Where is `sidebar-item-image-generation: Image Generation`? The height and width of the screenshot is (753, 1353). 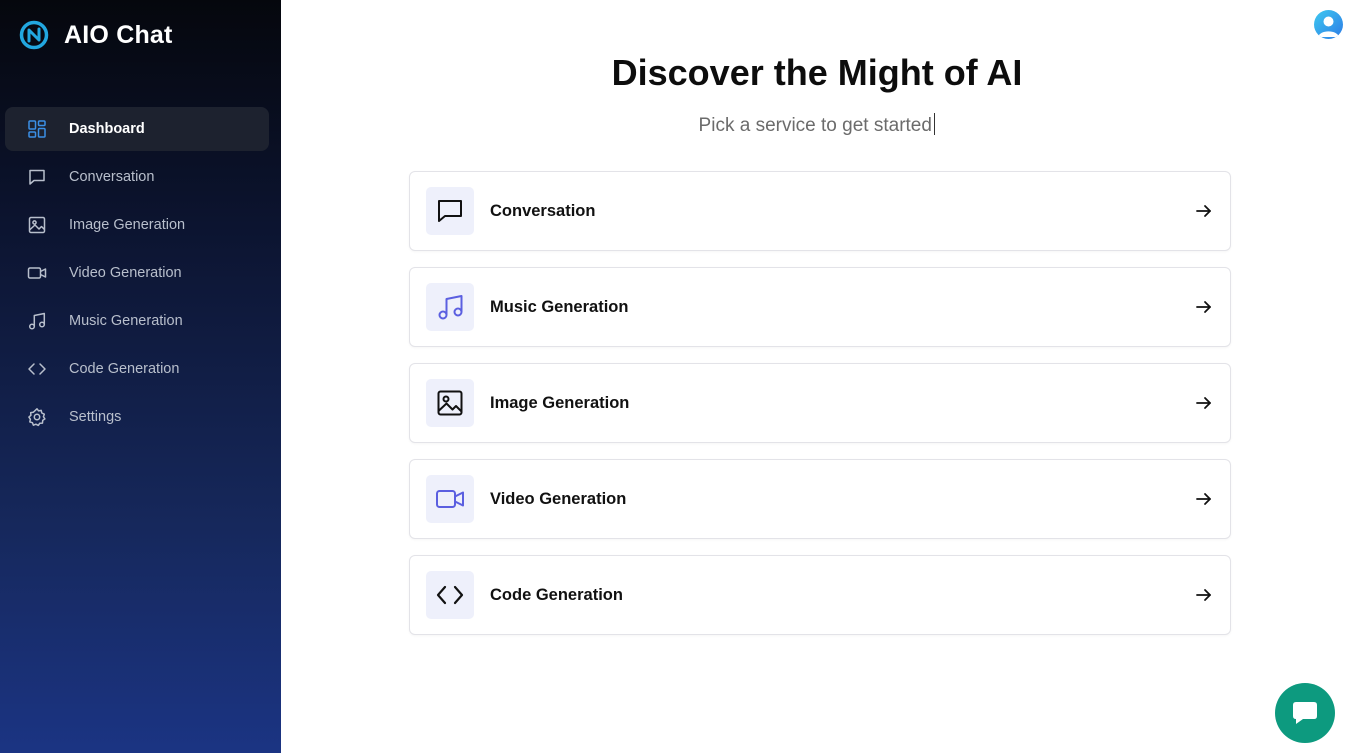 sidebar-item-image-generation: Image Generation is located at coordinates (137, 225).